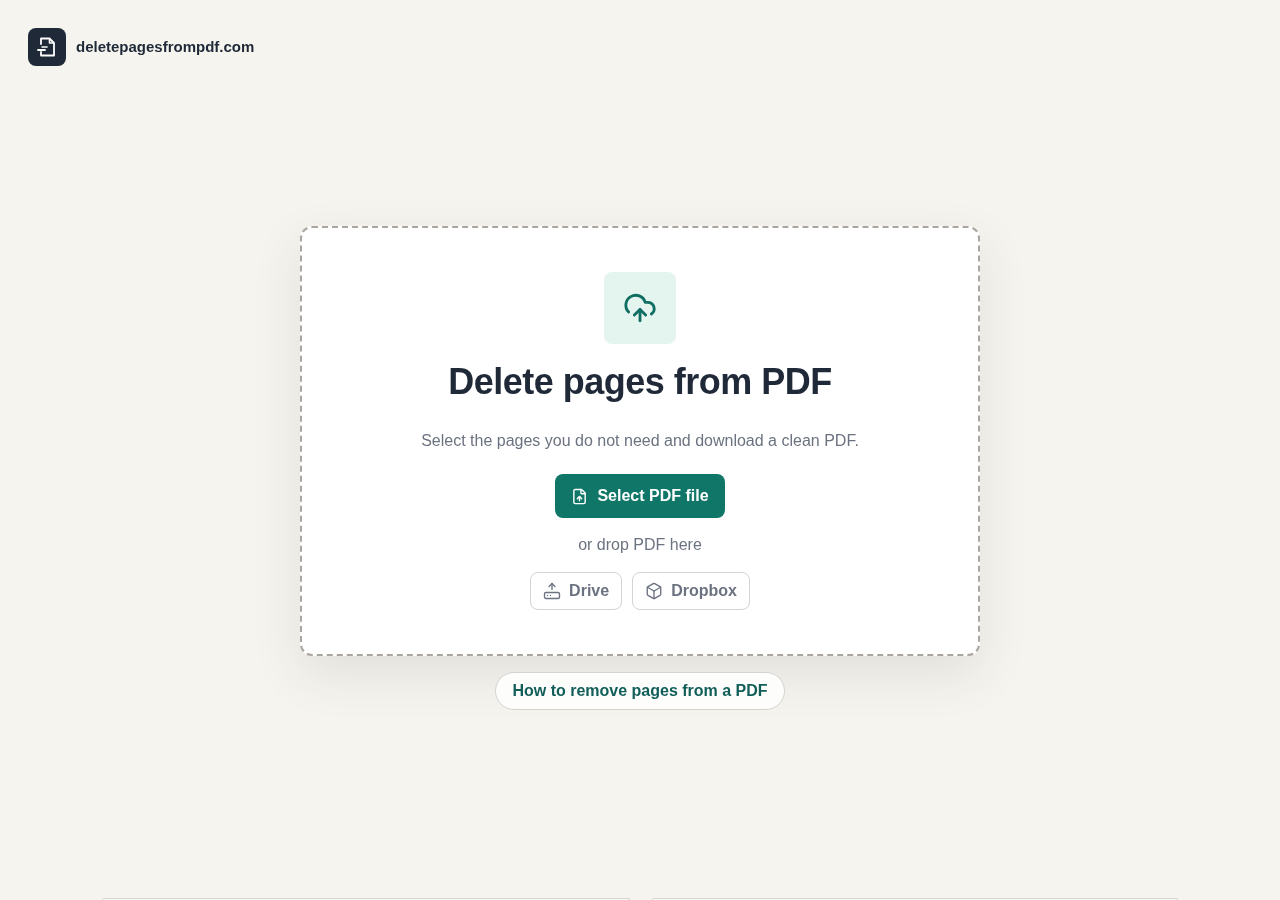 Image resolution: width=1280 pixels, height=900 pixels. Describe the element at coordinates (640, 545) in the screenshot. I see `drop-hint: or drop PDF here` at that location.